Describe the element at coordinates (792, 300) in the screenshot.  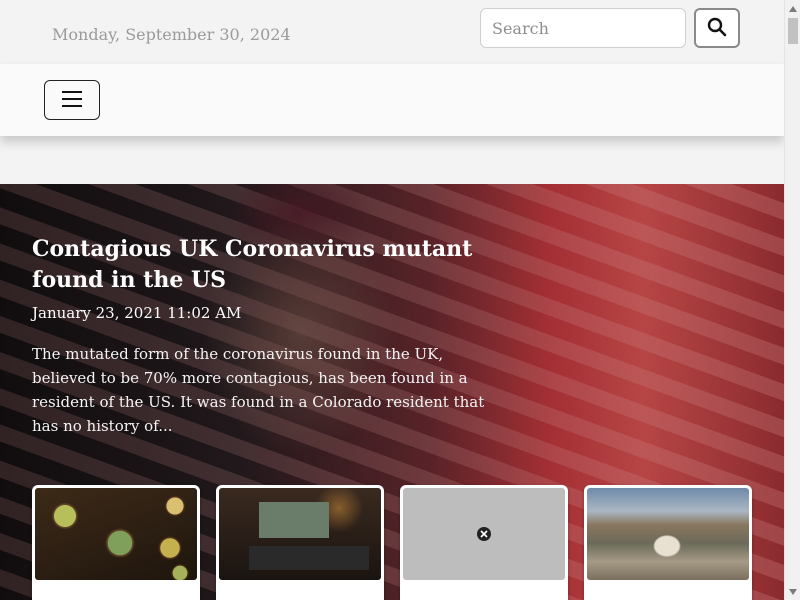
I see `vertical-scrollbar` at that location.